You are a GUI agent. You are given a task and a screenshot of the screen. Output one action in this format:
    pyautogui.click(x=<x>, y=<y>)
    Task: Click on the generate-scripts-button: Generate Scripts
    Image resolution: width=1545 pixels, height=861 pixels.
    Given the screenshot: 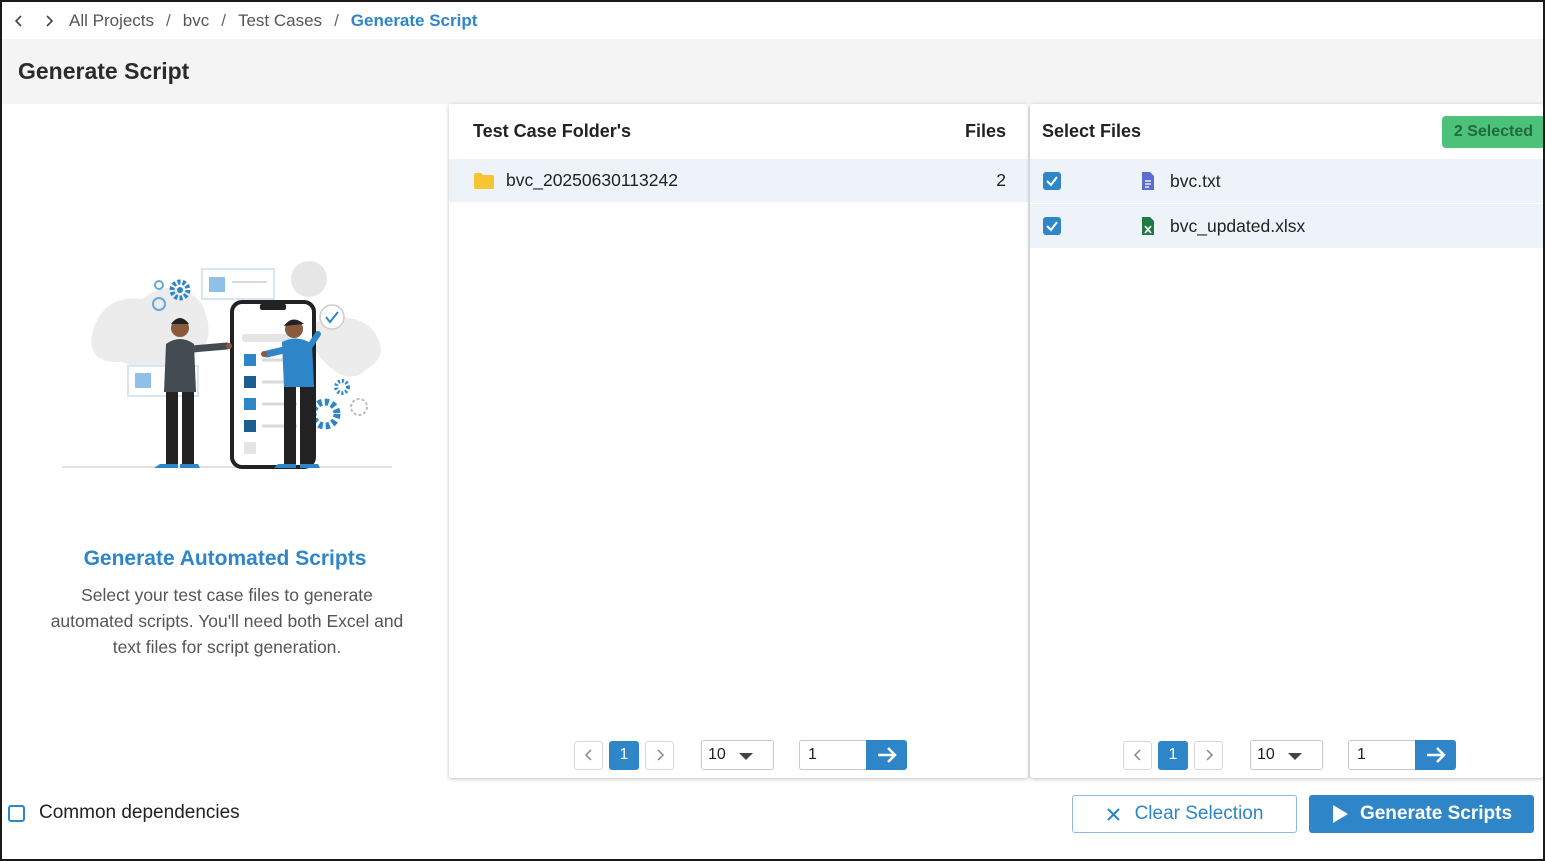 What is the action you would take?
    pyautogui.click(x=1421, y=814)
    